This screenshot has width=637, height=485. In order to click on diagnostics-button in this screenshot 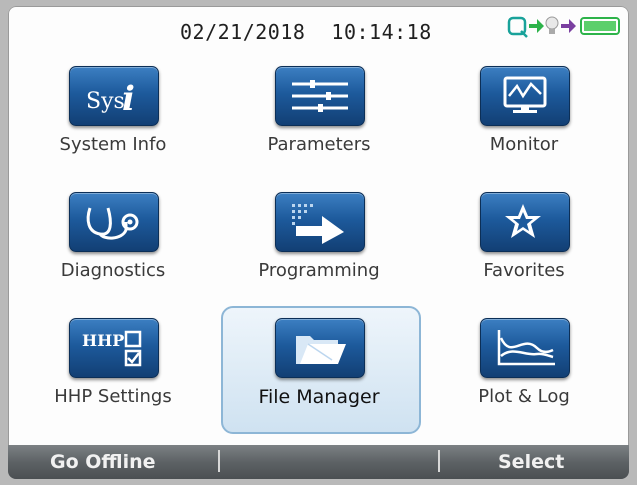, I will do `click(114, 222)`.